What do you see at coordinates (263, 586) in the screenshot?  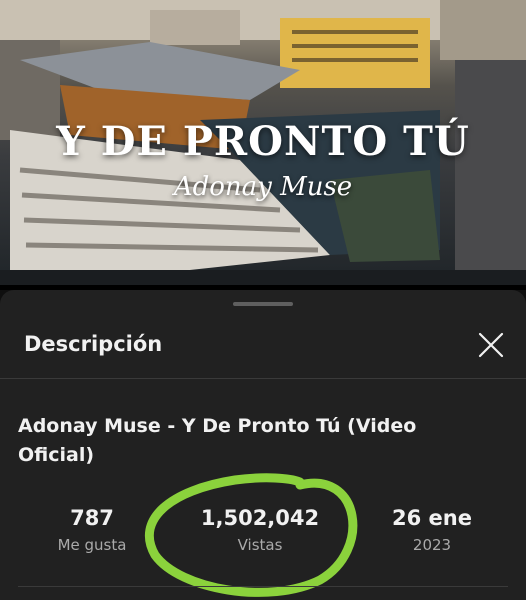 I see `divider-bottom` at bounding box center [263, 586].